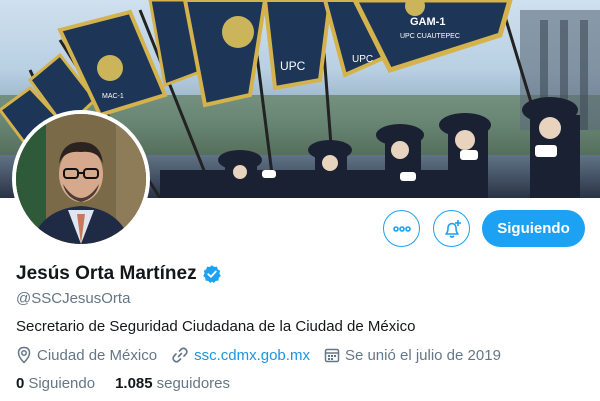 This screenshot has height=401, width=600. I want to click on profile-stats: 0 Siguiendo 1.085 seguidores, so click(133, 383).